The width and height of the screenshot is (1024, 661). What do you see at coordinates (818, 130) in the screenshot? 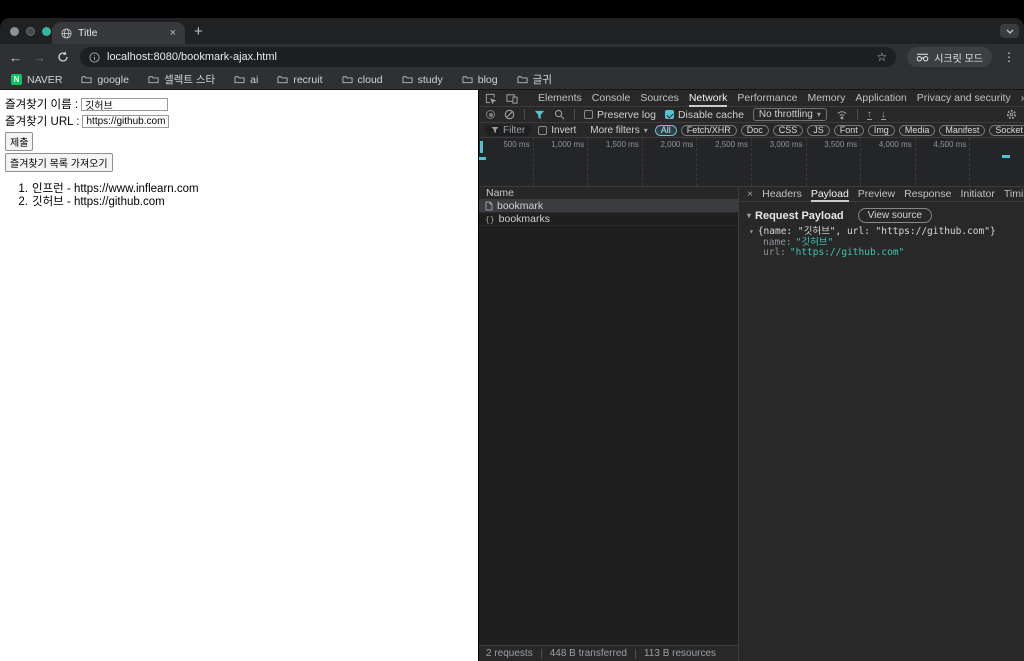
I see `filter-pill-js: JS` at bounding box center [818, 130].